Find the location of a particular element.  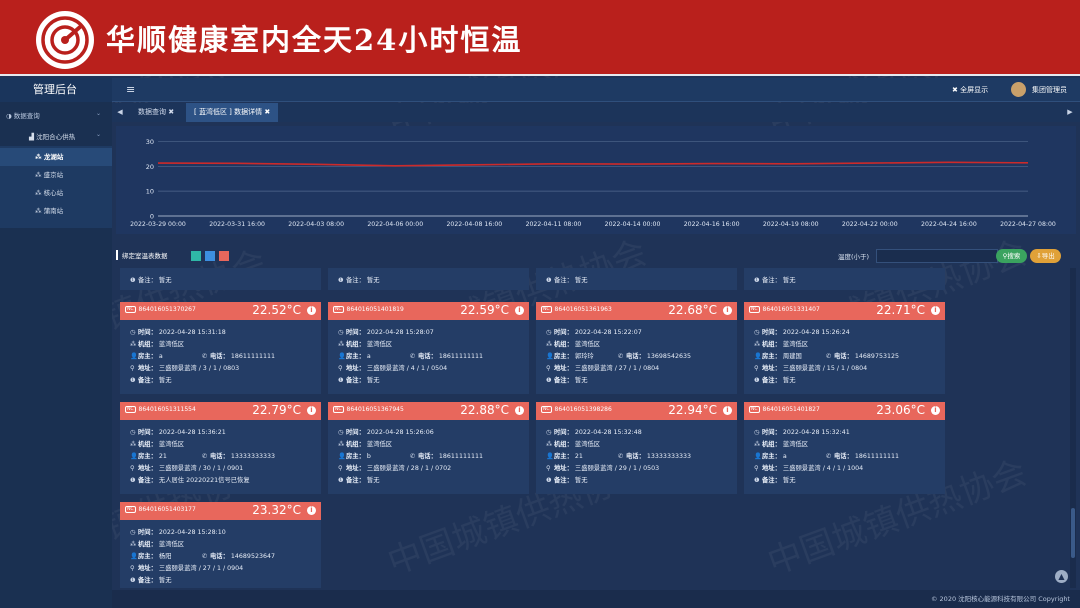

tab-scroll-right-icon: ▶ is located at coordinates (1070, 112).